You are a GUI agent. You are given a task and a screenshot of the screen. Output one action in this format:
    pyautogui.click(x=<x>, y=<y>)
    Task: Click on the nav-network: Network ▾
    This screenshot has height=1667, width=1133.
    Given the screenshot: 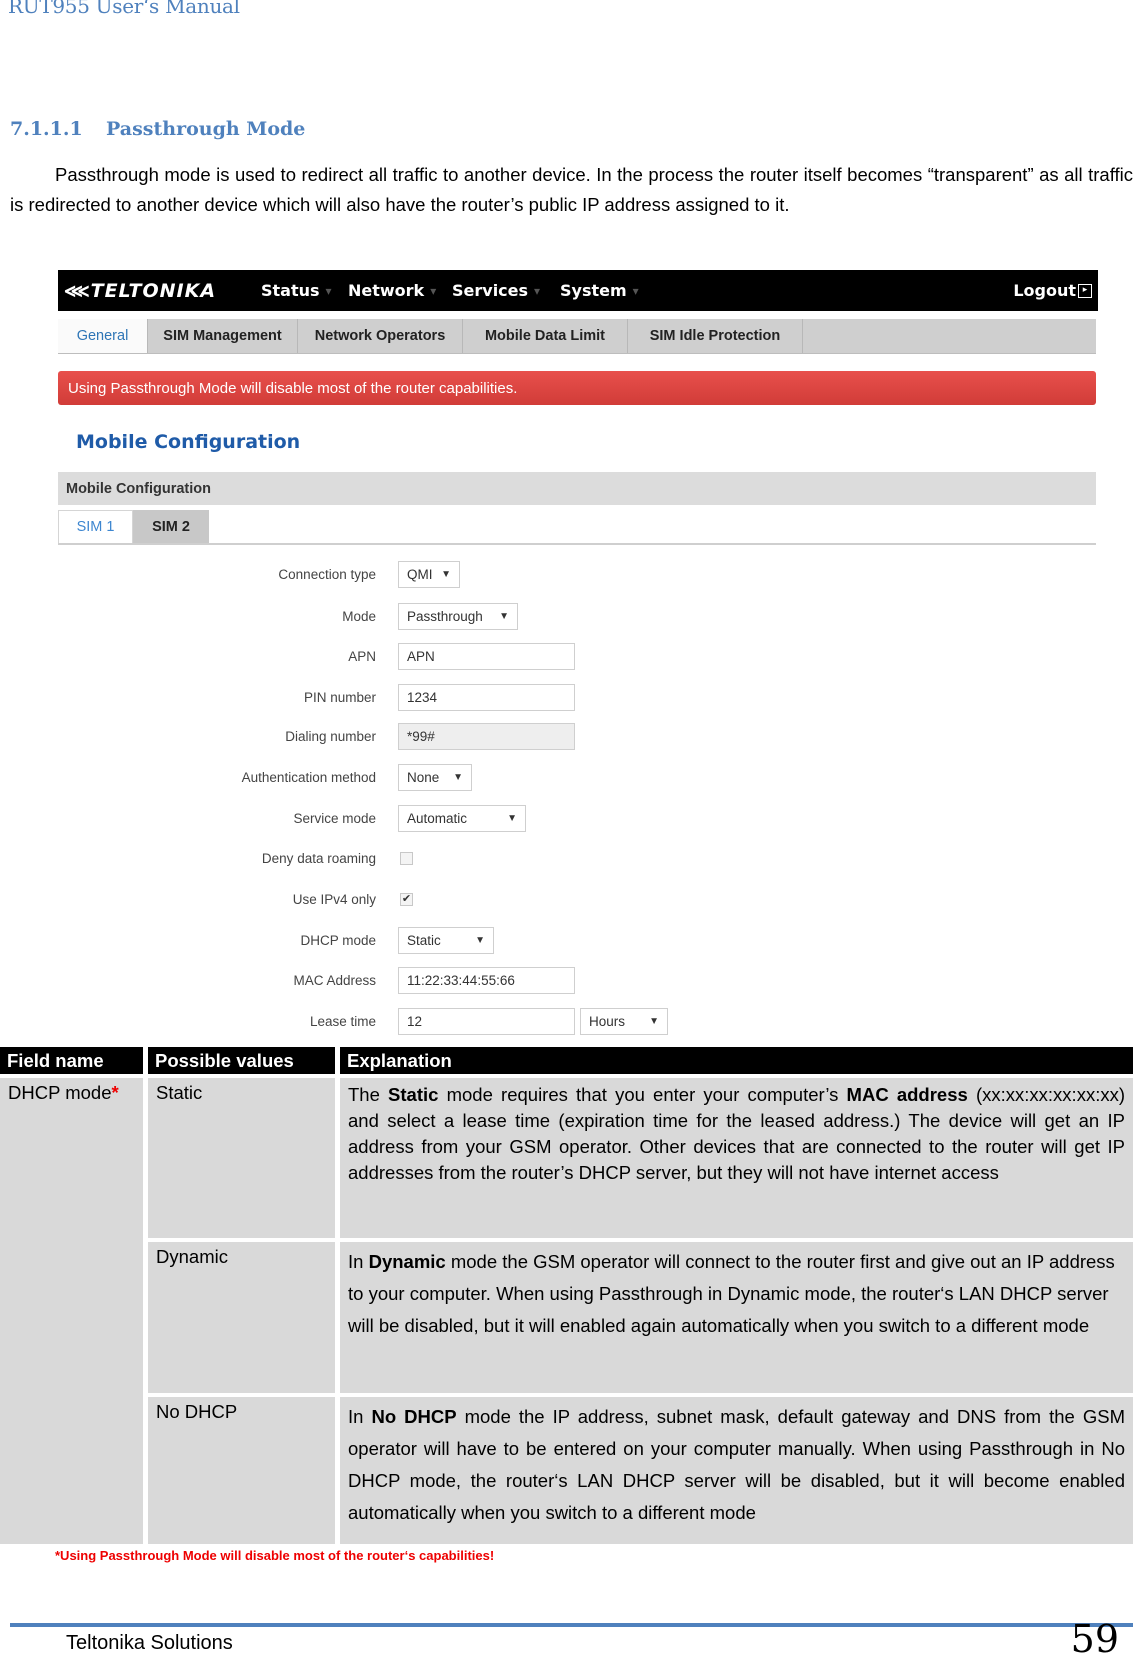 What is the action you would take?
    pyautogui.click(x=392, y=290)
    